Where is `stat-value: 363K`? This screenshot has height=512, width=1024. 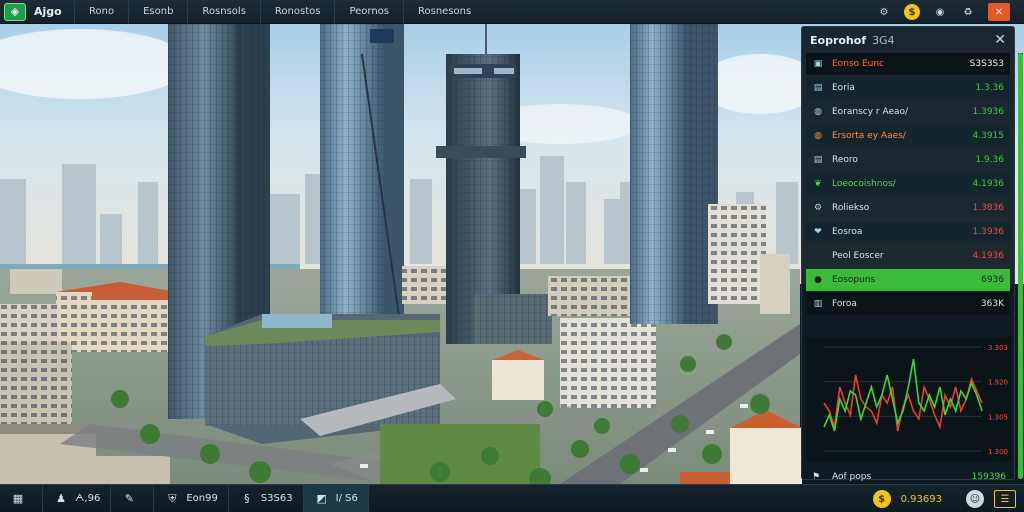
stat-value: 363K is located at coordinates (992, 304).